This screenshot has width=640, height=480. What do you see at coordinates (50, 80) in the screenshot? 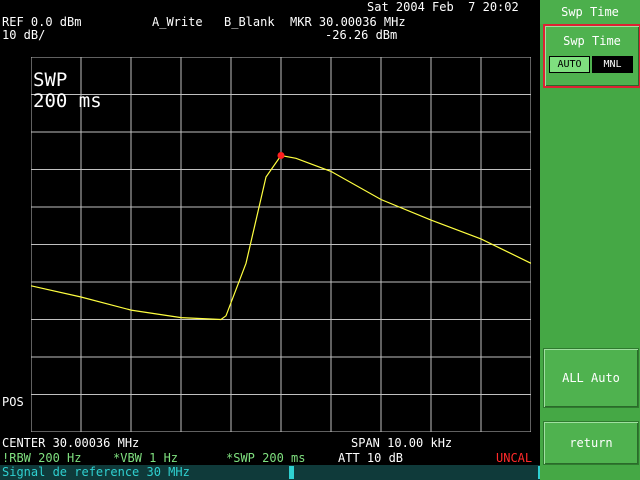
I see `swp-label: SWP` at bounding box center [50, 80].